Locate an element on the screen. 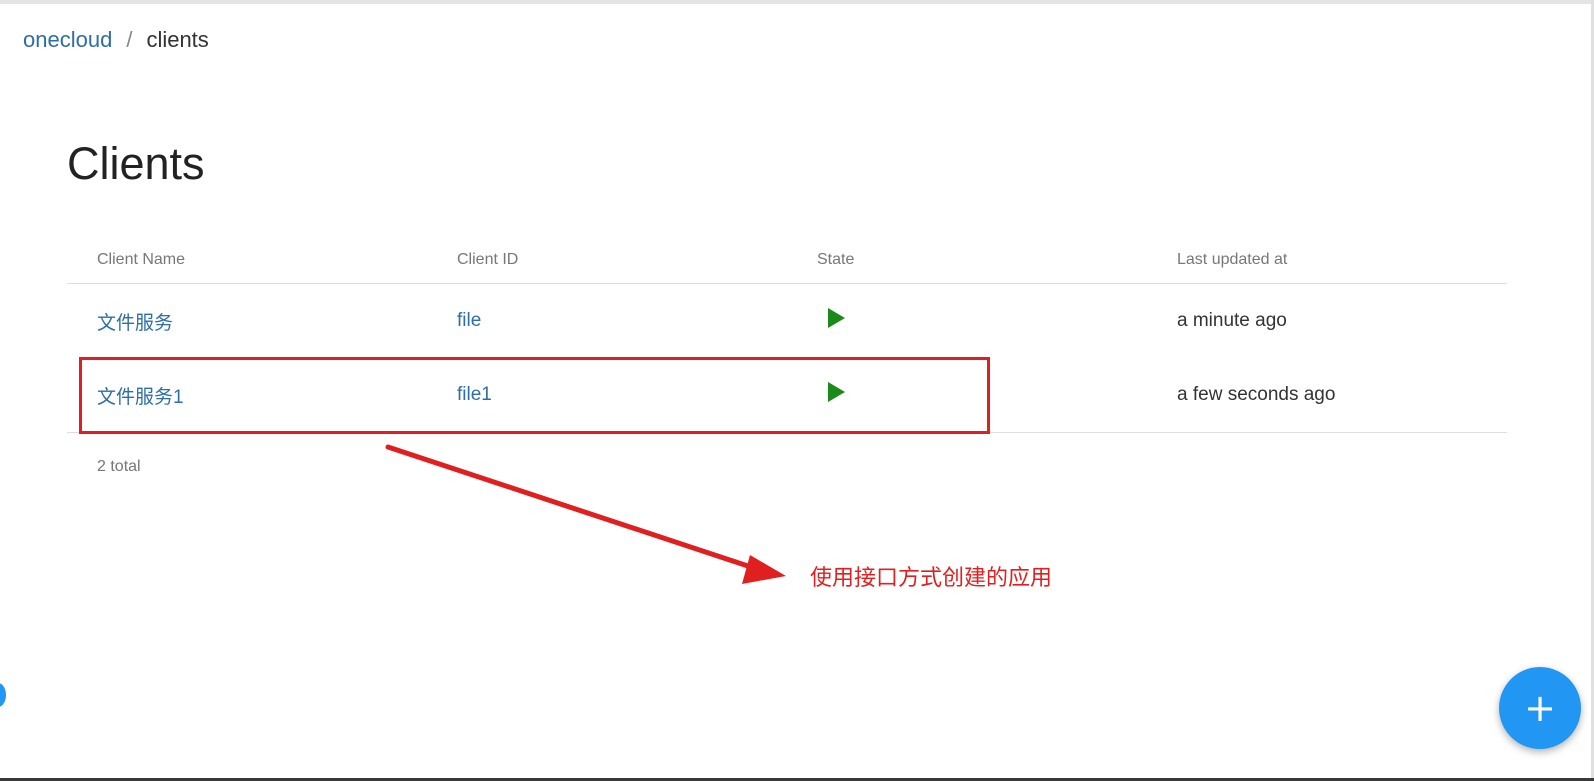  help-icon is located at coordinates (3, 695).